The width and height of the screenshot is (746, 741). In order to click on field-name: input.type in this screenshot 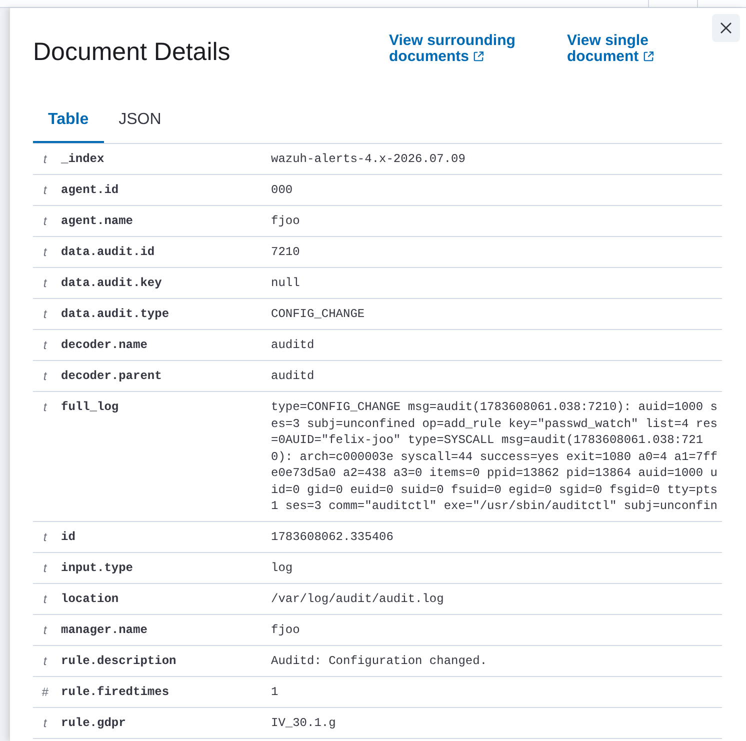, I will do `click(97, 568)`.